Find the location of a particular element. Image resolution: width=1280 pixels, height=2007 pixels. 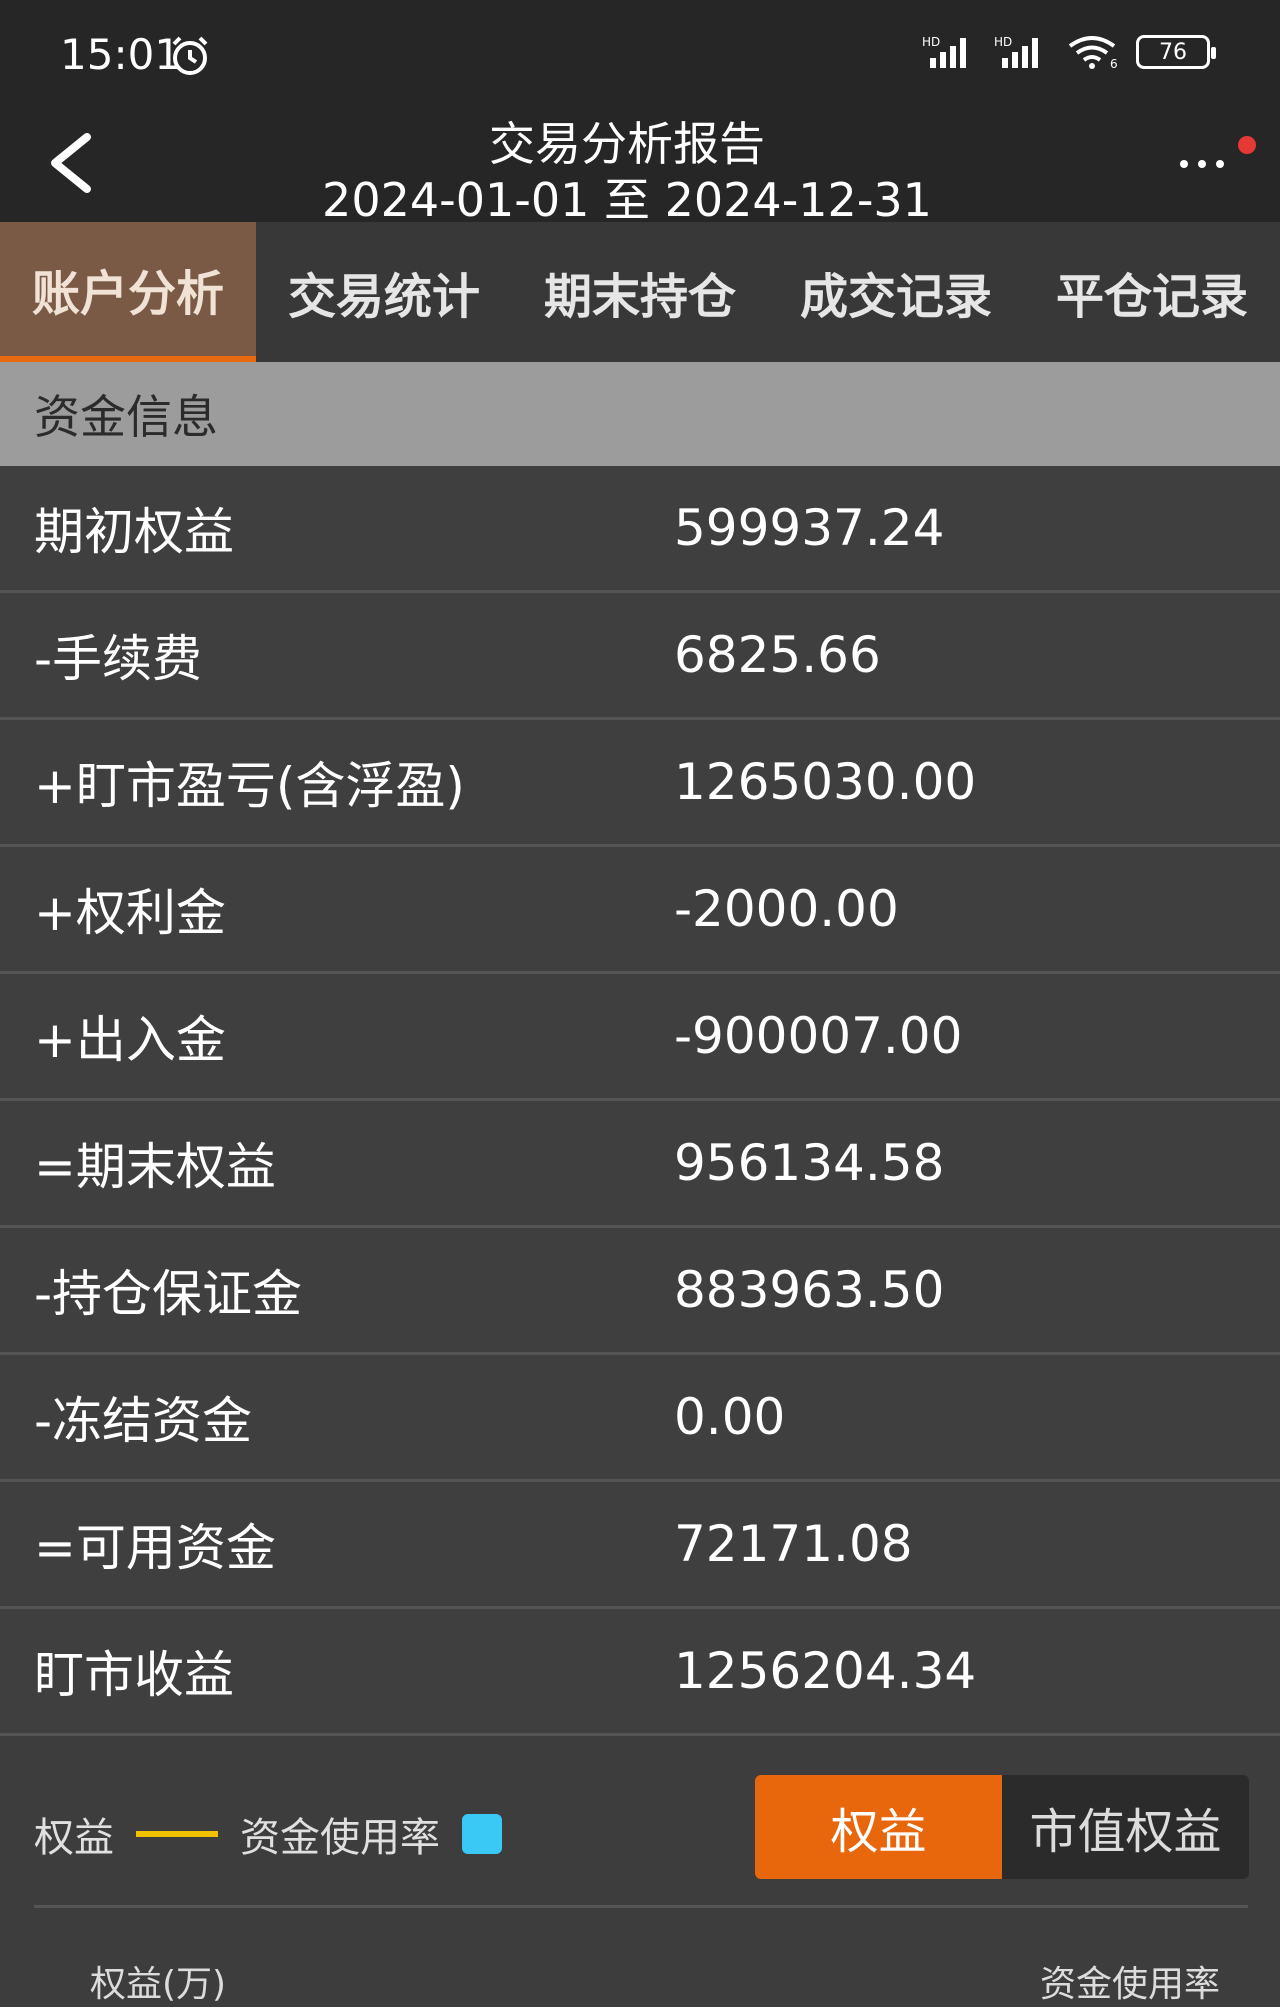

fund-row-frozen-funds: -冻结资金 0.00 is located at coordinates (640, 1418).